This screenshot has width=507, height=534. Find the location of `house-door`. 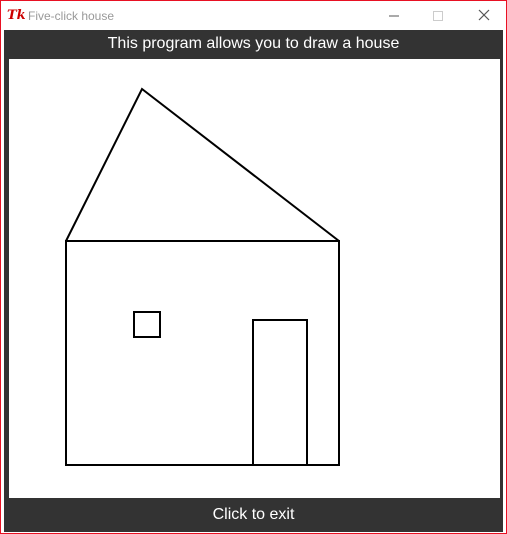

house-door is located at coordinates (280, 392).